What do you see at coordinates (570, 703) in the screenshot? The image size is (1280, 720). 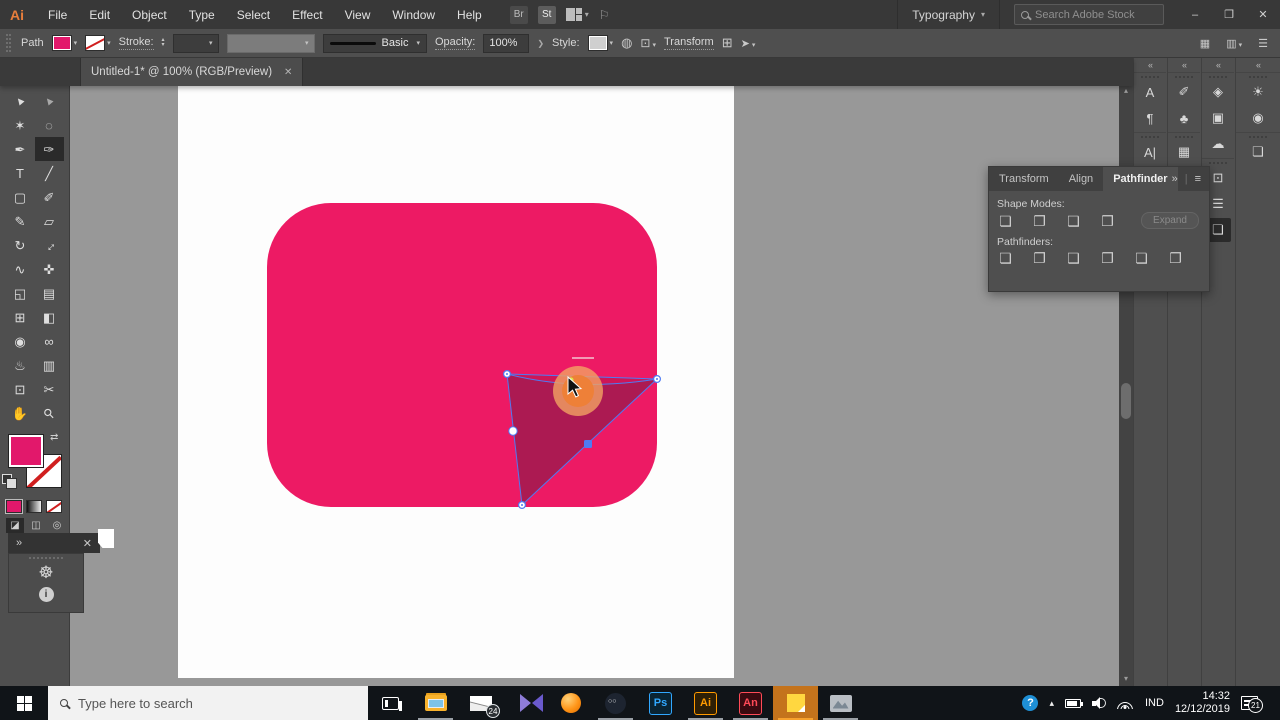 I see `orange-ball-app-icon` at bounding box center [570, 703].